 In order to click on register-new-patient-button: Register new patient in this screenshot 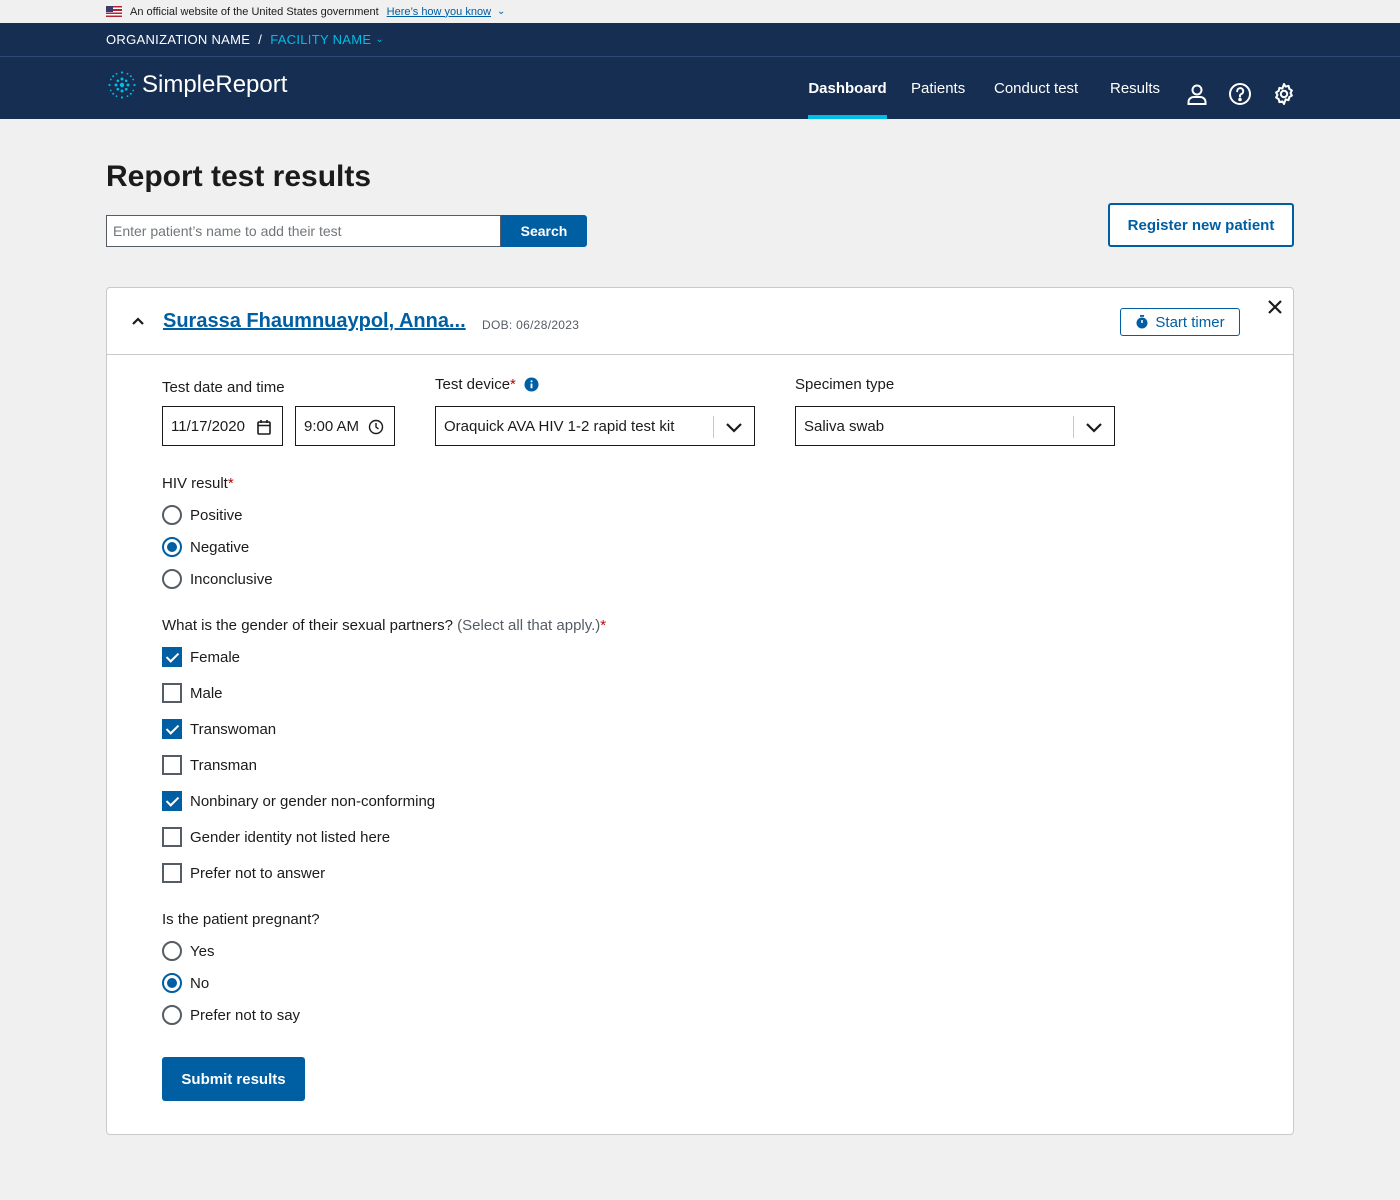, I will do `click(1201, 225)`.